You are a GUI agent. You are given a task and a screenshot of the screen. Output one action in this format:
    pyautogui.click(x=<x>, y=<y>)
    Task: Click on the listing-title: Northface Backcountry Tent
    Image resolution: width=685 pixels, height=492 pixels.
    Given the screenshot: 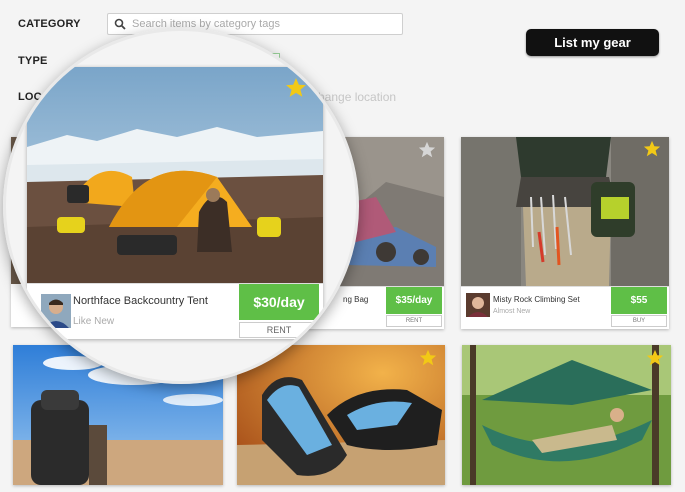 What is the action you would take?
    pyautogui.click(x=140, y=301)
    